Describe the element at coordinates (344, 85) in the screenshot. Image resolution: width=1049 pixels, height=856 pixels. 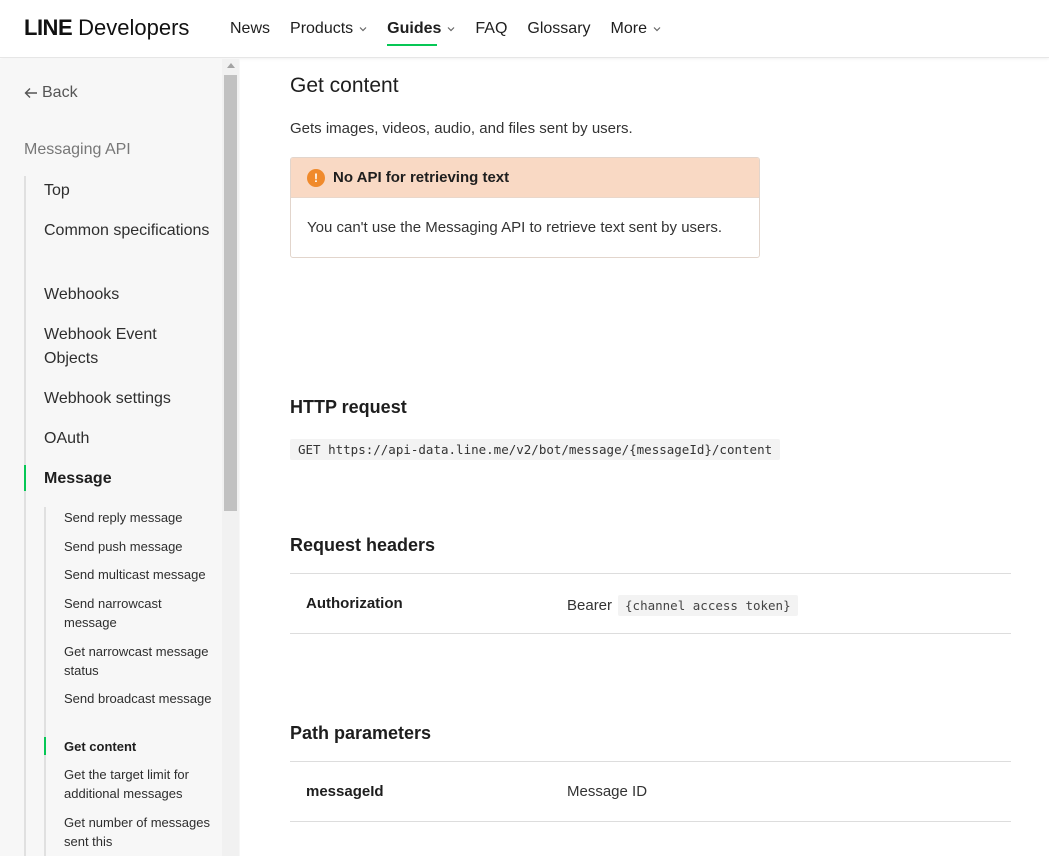
I see `page-title: Get content` at that location.